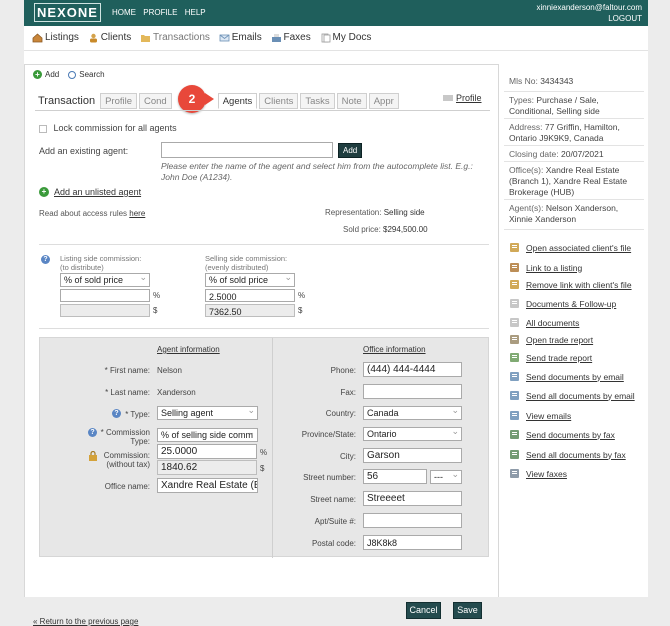 Image resolution: width=670 pixels, height=626 pixels. What do you see at coordinates (579, 284) in the screenshot?
I see `sidebar-action-label: Remove link with client's file` at bounding box center [579, 284].